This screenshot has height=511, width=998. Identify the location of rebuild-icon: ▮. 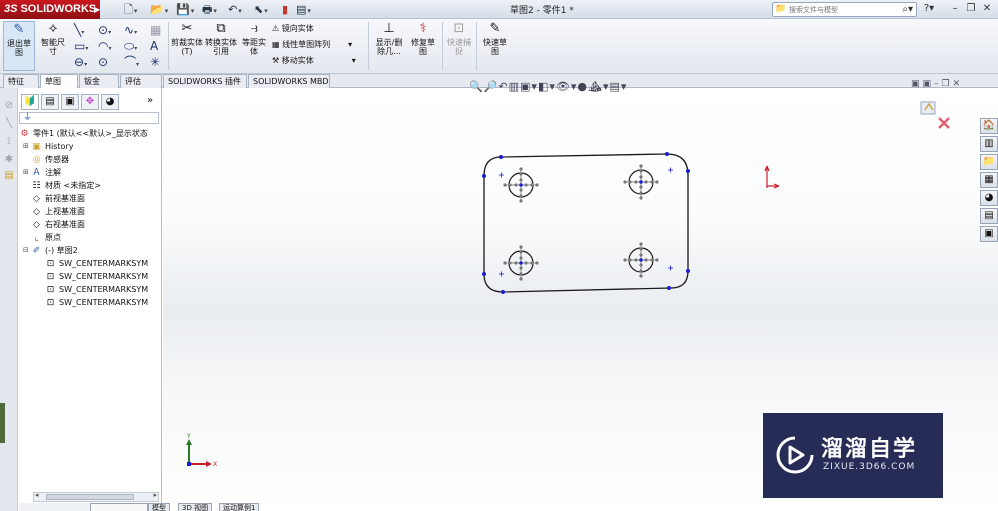
(285, 9).